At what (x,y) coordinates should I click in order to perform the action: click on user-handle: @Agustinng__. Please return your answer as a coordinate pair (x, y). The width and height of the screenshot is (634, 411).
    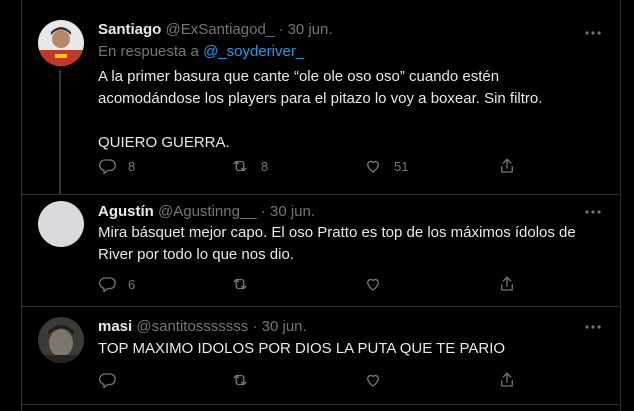
    Looking at the image, I should click on (207, 211).